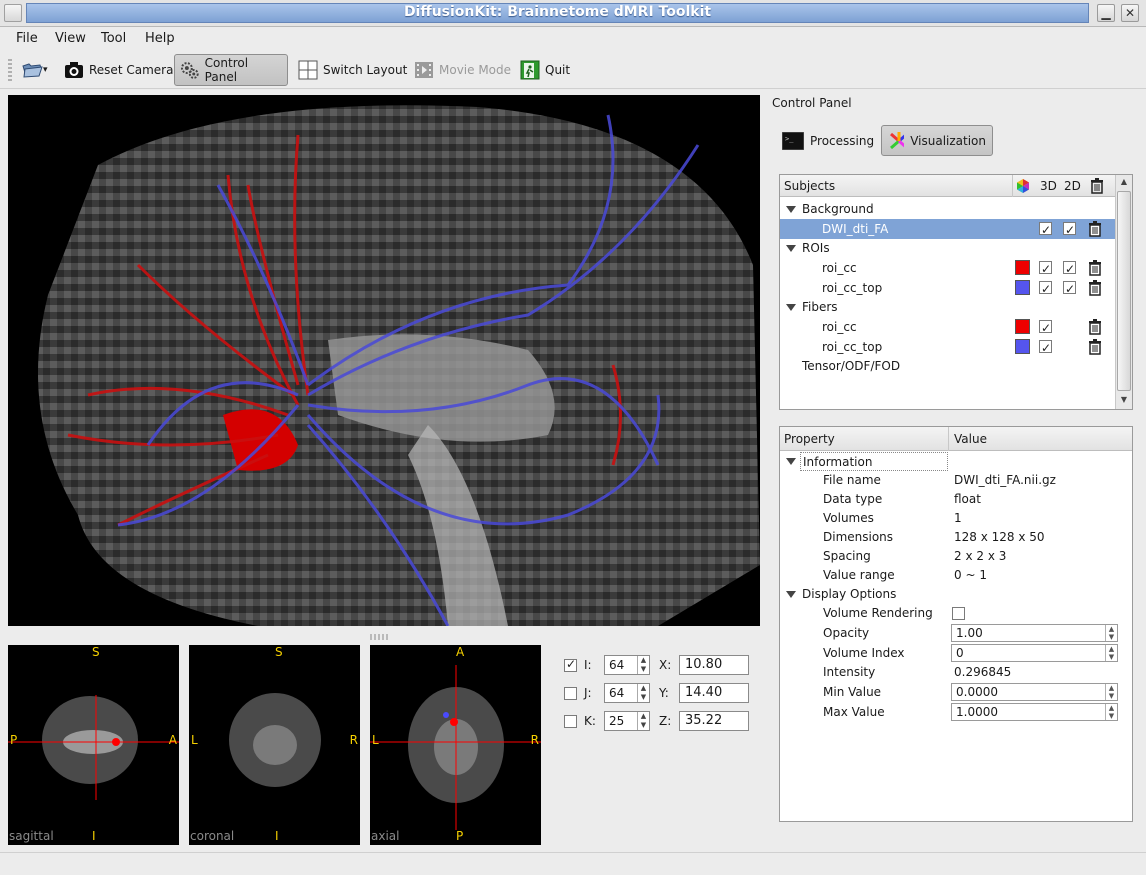 This screenshot has width=1146, height=875. I want to click on prop-row-spacing: Spacing 2 x 2 x 3, so click(956, 556).